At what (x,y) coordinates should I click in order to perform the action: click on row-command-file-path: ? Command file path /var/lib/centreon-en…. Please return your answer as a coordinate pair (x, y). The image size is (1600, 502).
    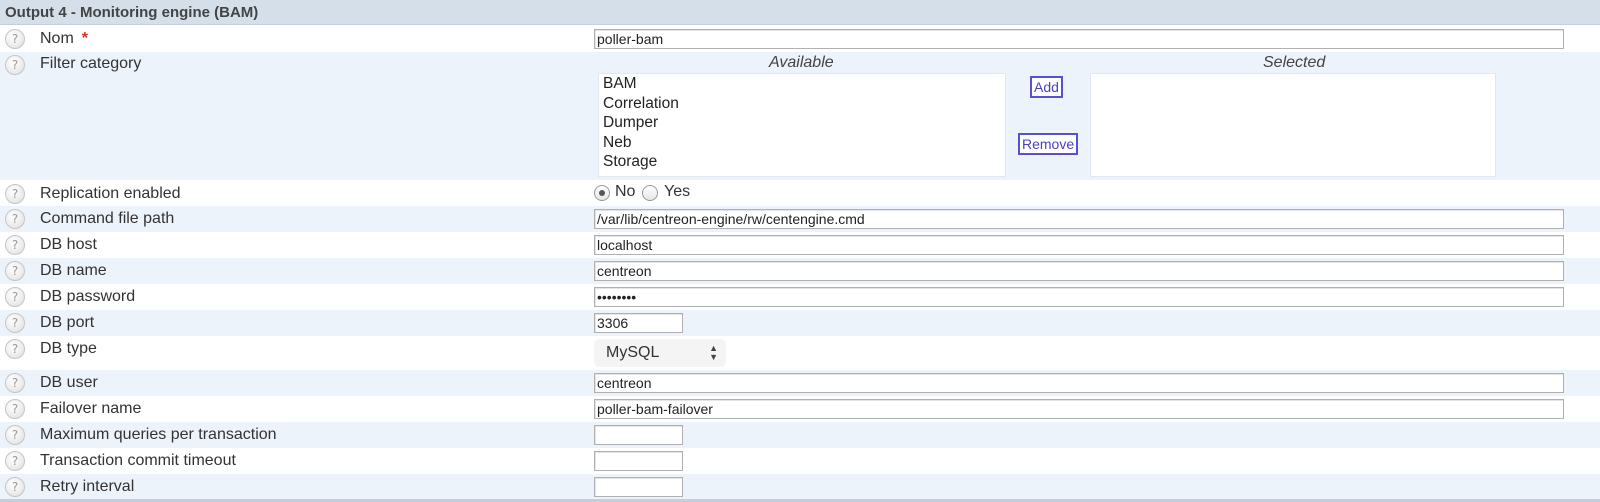
    Looking at the image, I should click on (800, 219).